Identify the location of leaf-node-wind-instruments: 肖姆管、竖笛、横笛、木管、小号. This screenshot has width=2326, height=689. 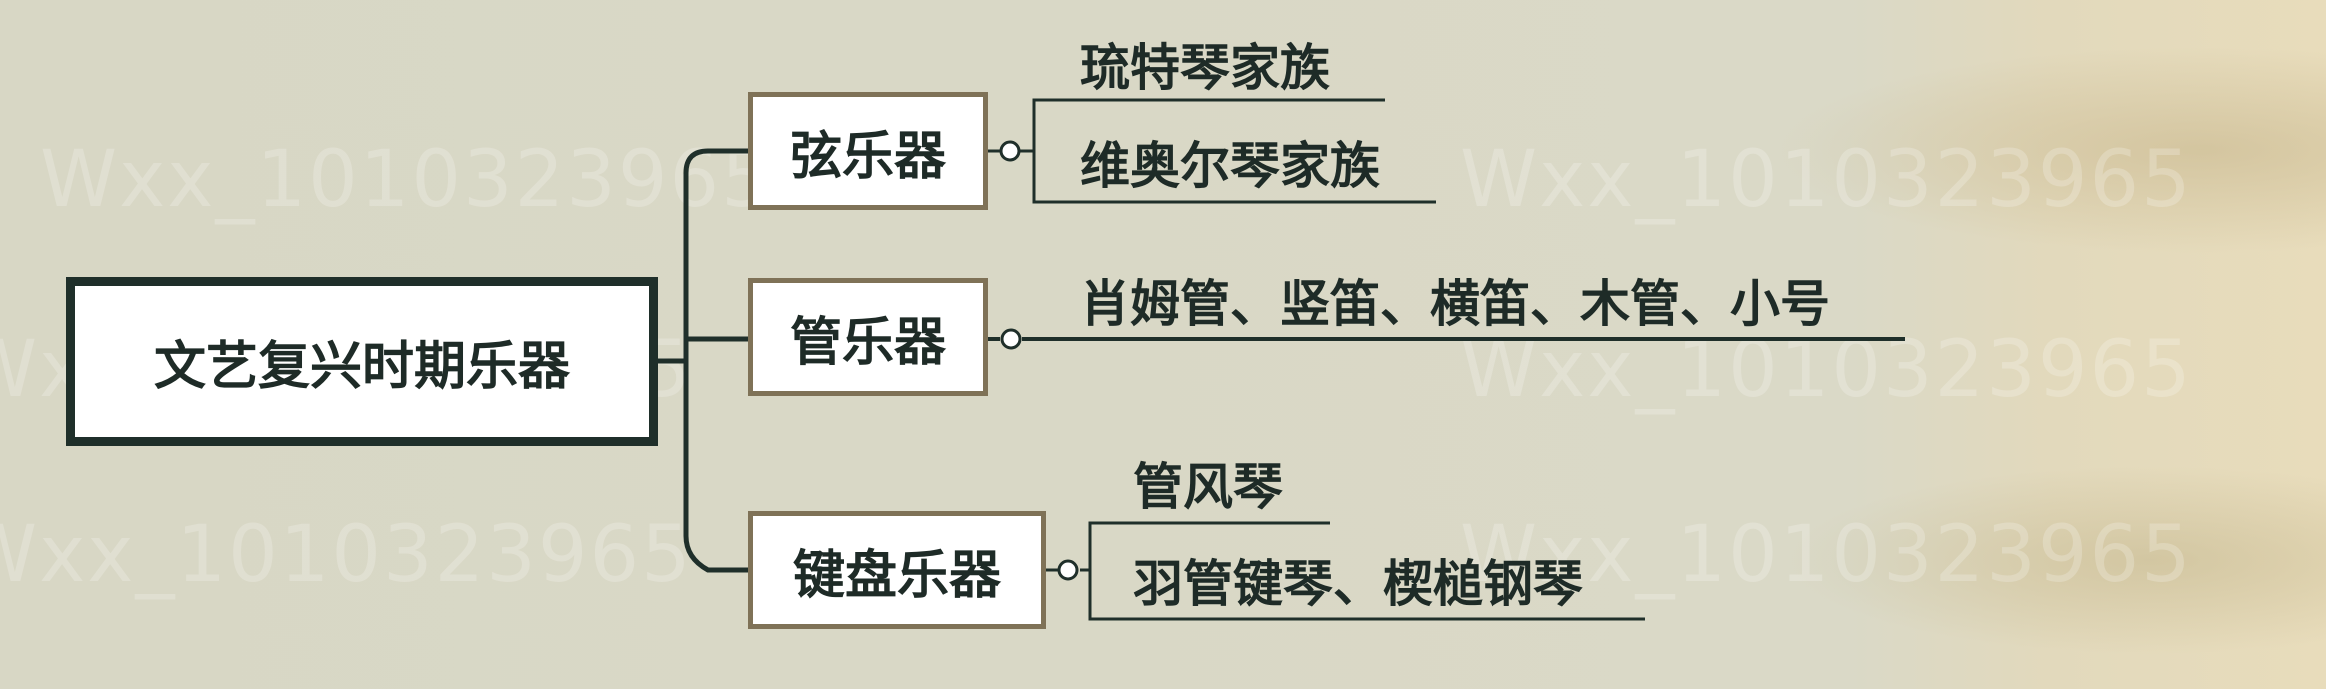
(1455, 300).